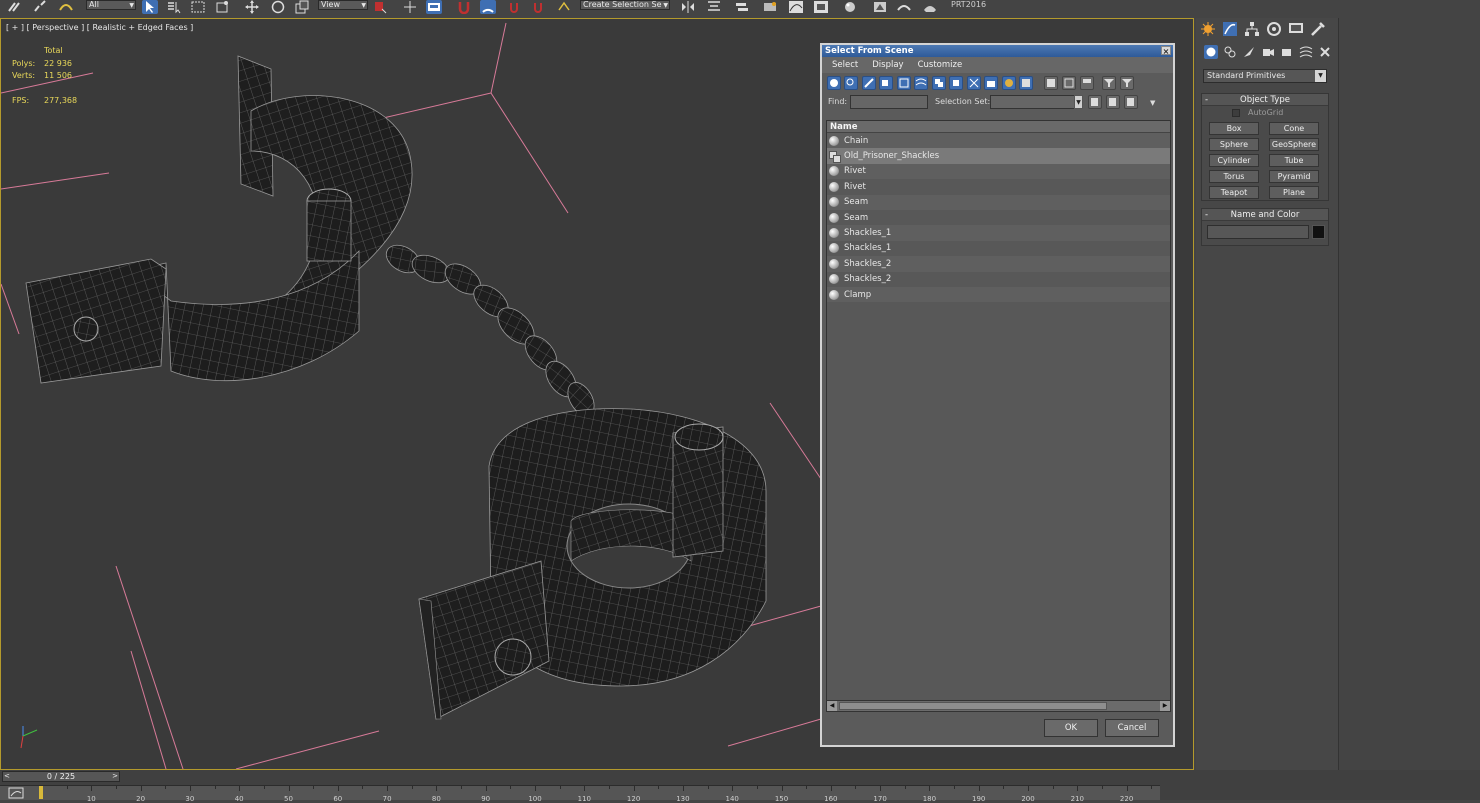 The height and width of the screenshot is (803, 1480). Describe the element at coordinates (7, 776) in the screenshot. I see `previous-frame-button: <` at that location.